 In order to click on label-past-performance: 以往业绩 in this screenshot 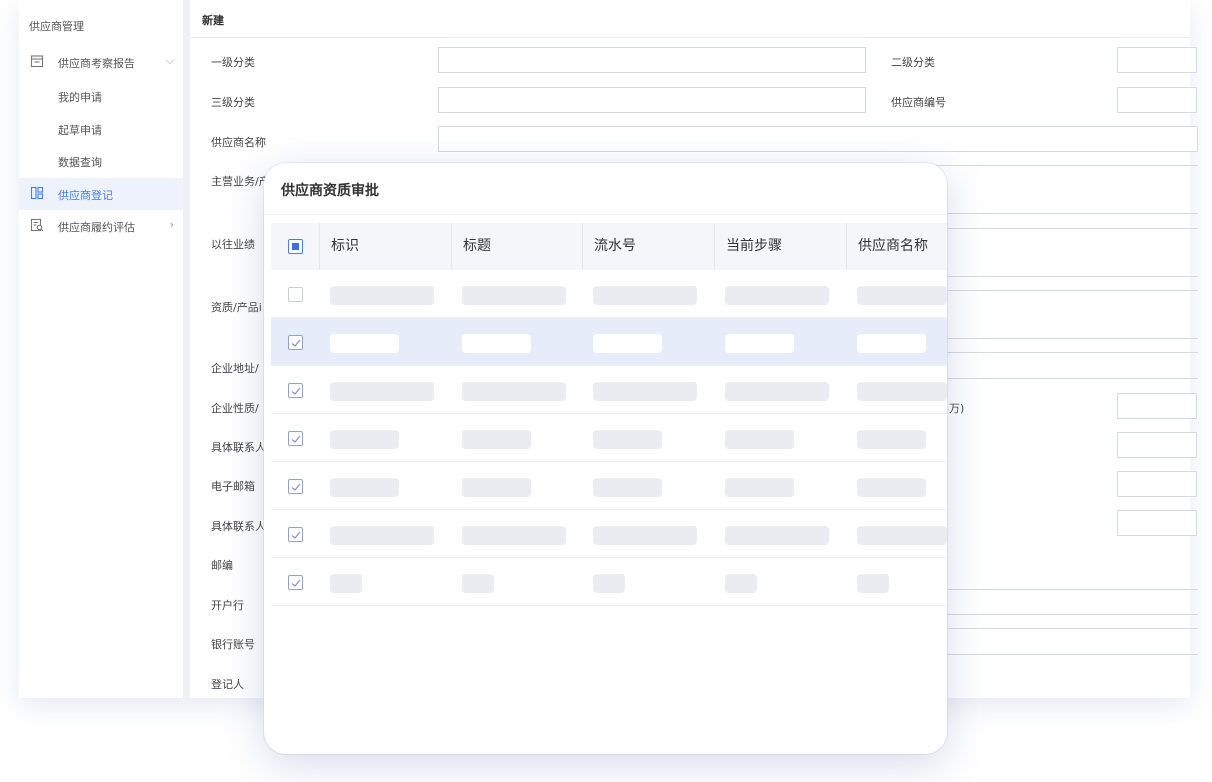, I will do `click(233, 244)`.